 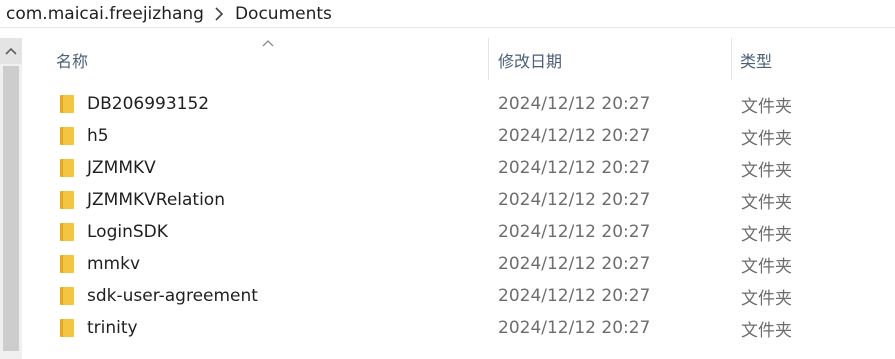 What do you see at coordinates (114, 264) in the screenshot?
I see `file-name: mmkv` at bounding box center [114, 264].